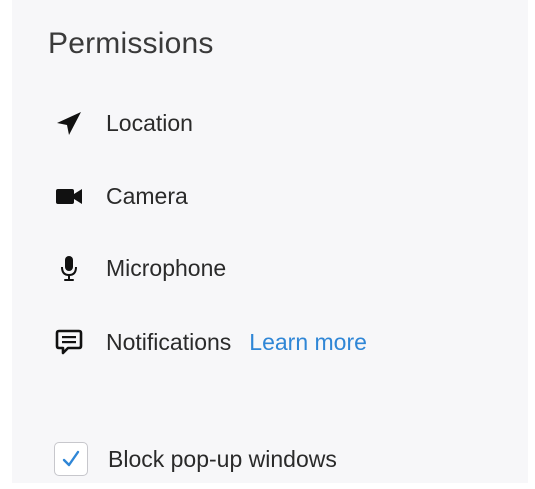 The width and height of the screenshot is (535, 489). Describe the element at coordinates (149, 122) in the screenshot. I see `permission-location-label: Location` at that location.